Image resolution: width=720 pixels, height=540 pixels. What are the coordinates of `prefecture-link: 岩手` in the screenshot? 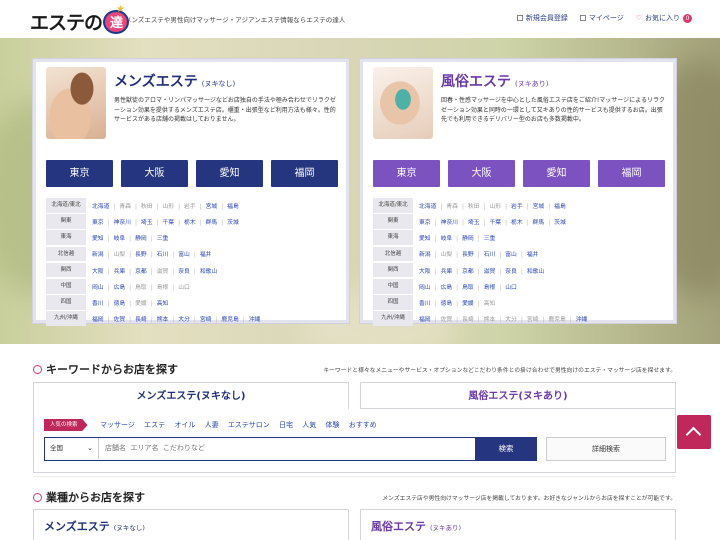 It's located at (517, 207).